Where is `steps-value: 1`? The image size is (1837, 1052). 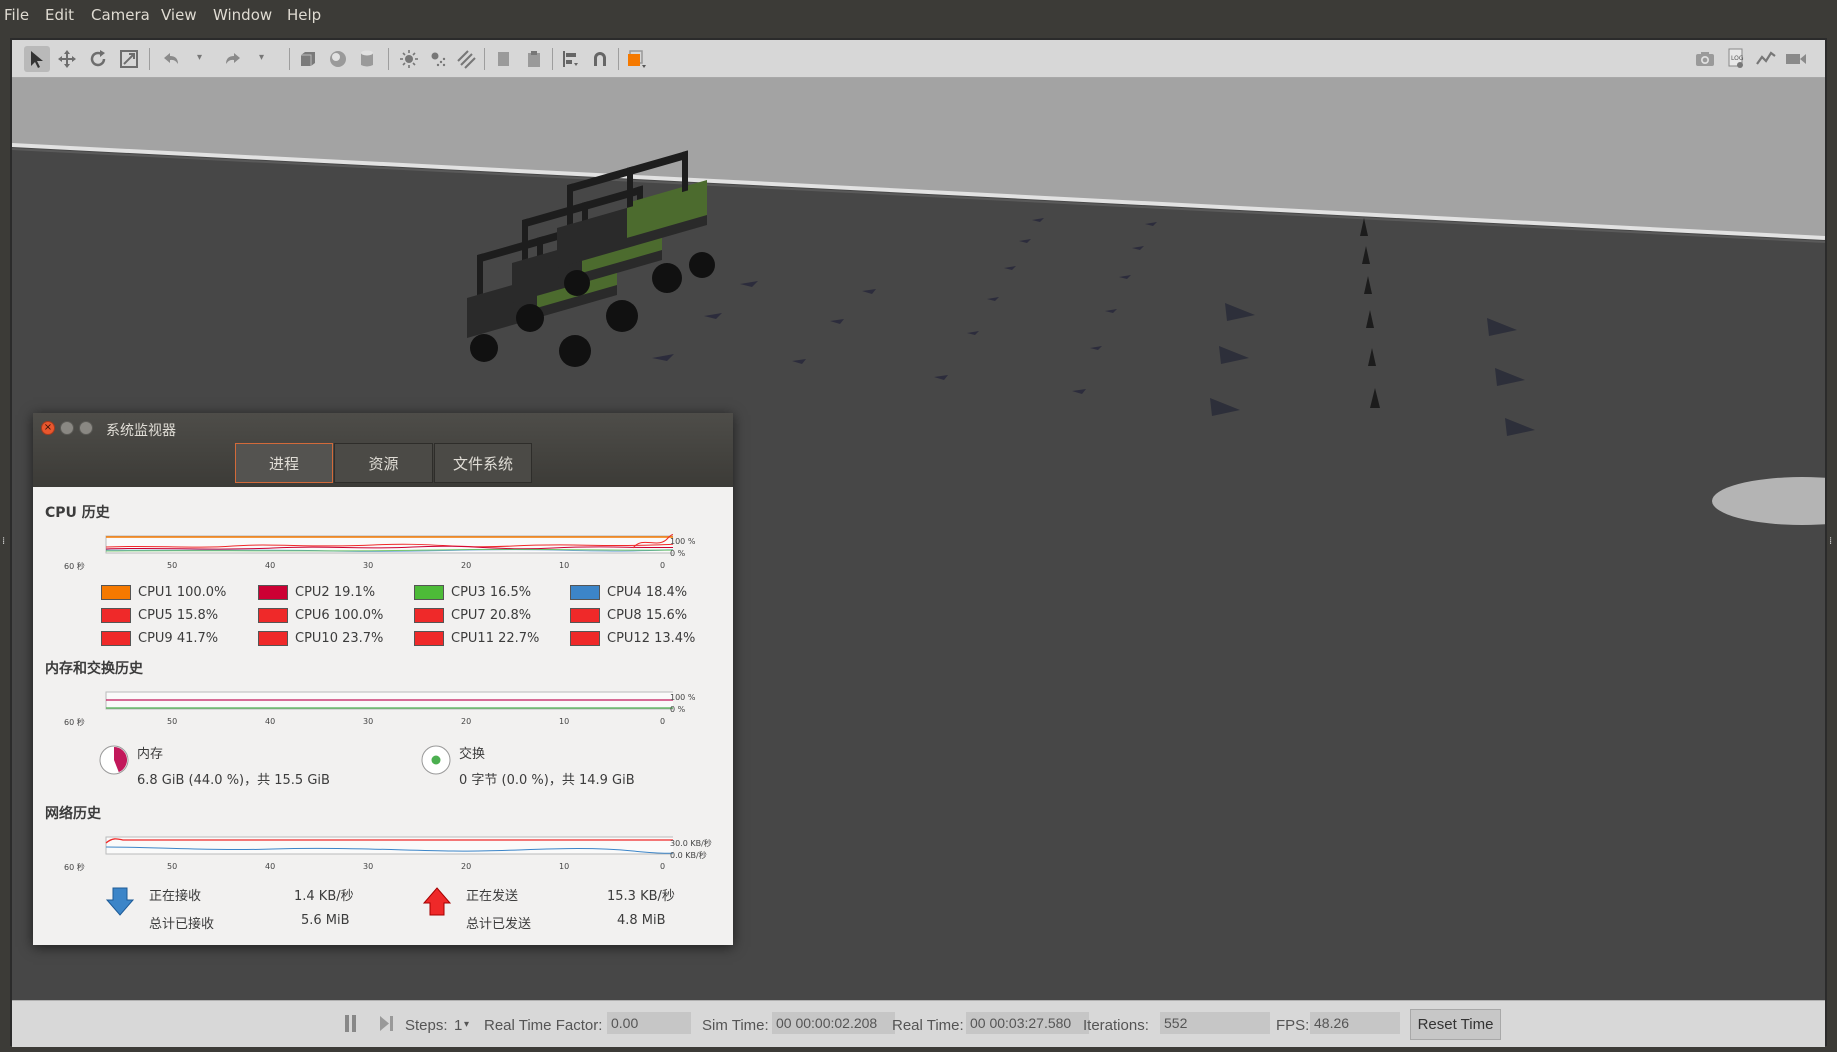
steps-value: 1 is located at coordinates (458, 1025).